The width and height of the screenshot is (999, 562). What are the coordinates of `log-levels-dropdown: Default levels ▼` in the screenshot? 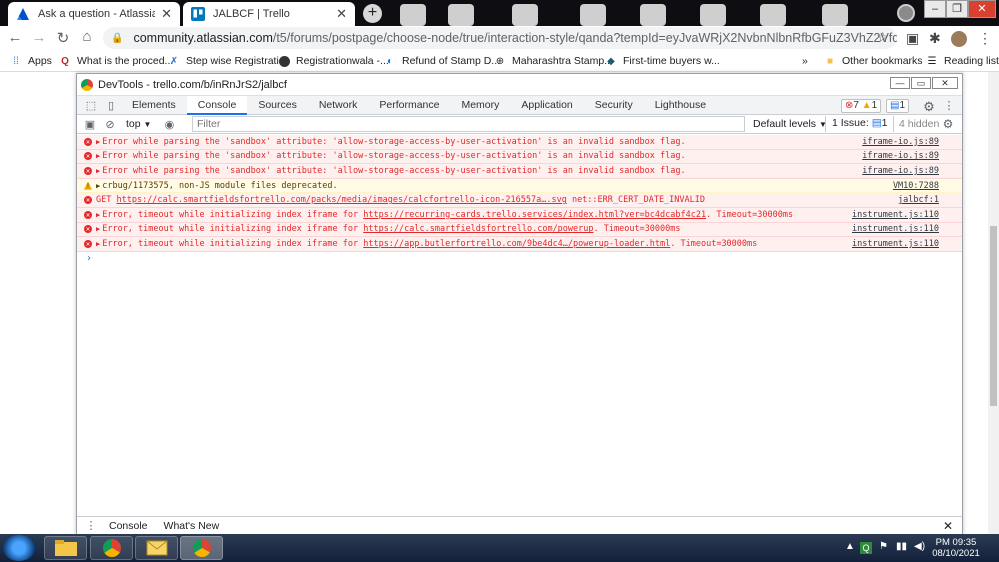 It's located at (790, 124).